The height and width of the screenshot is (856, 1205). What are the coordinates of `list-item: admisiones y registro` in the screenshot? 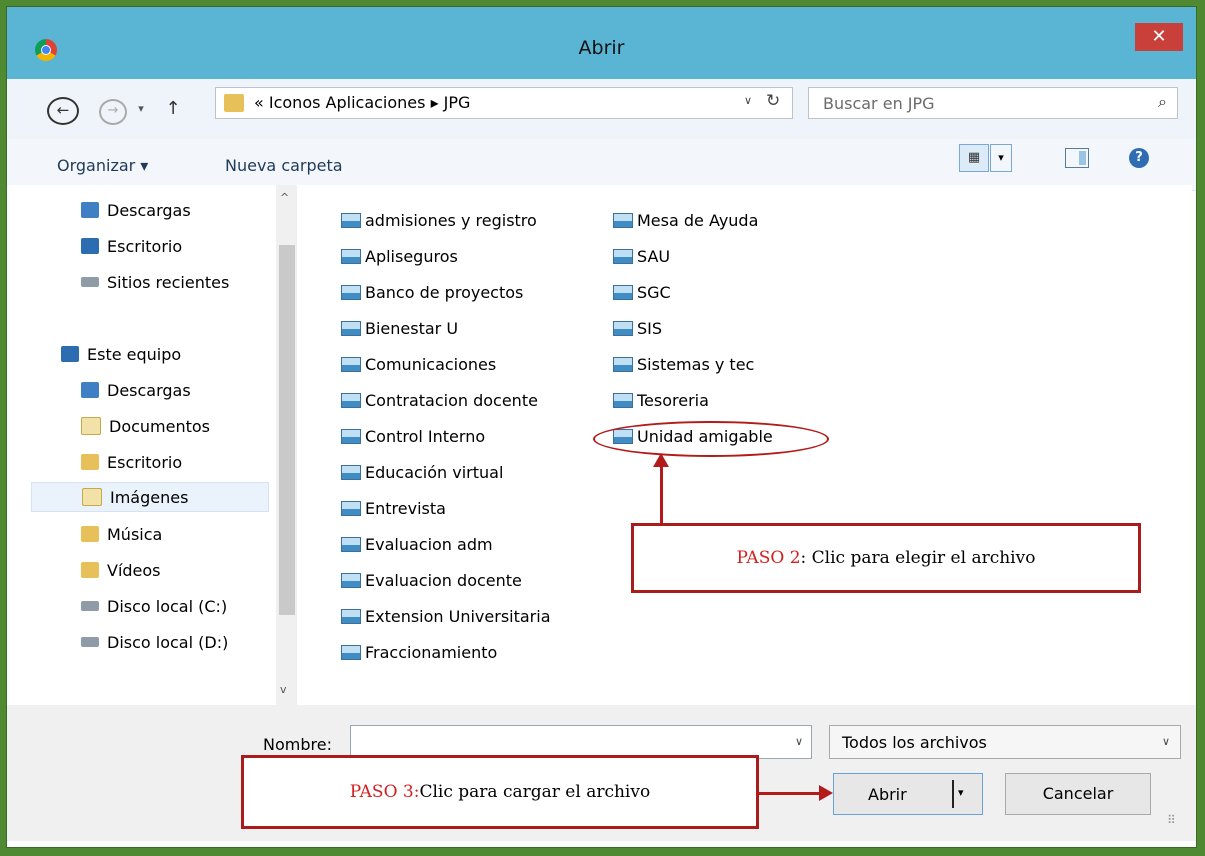 It's located at (439, 220).